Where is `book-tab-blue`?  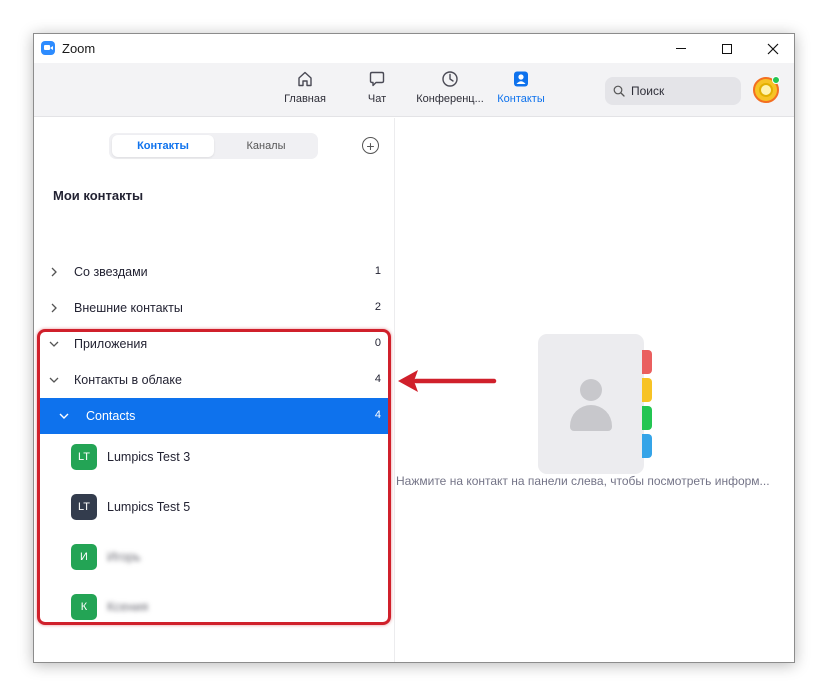
book-tab-blue is located at coordinates (647, 446).